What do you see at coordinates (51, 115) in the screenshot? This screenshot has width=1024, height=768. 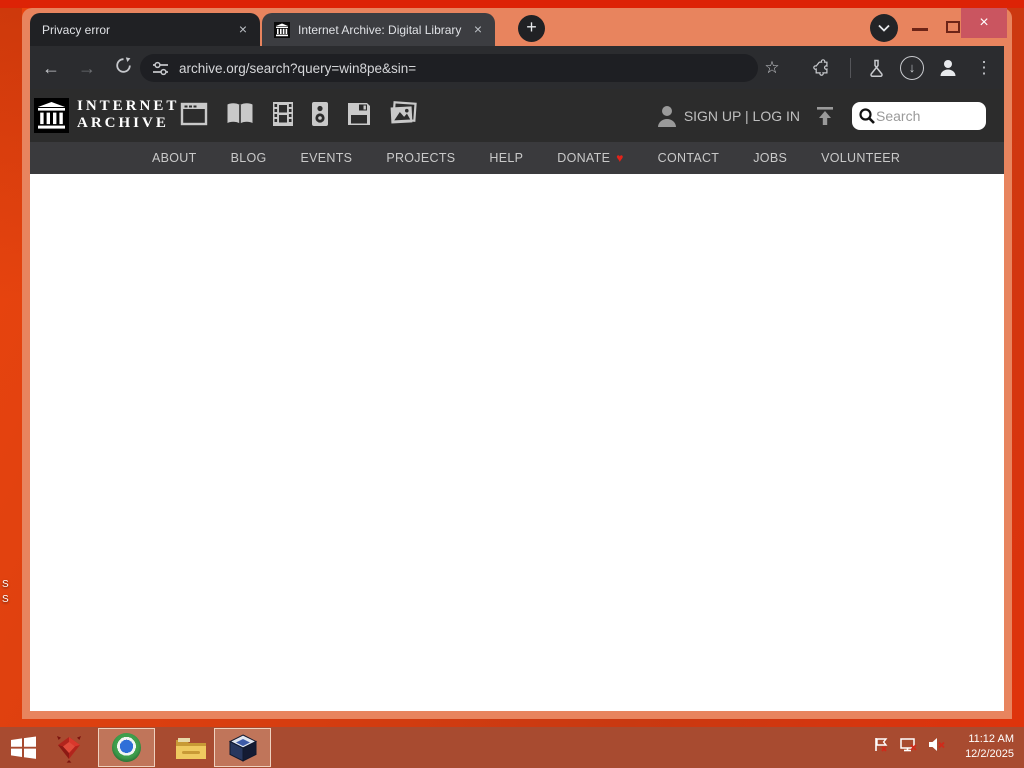 I see `internet-archive-logo` at bounding box center [51, 115].